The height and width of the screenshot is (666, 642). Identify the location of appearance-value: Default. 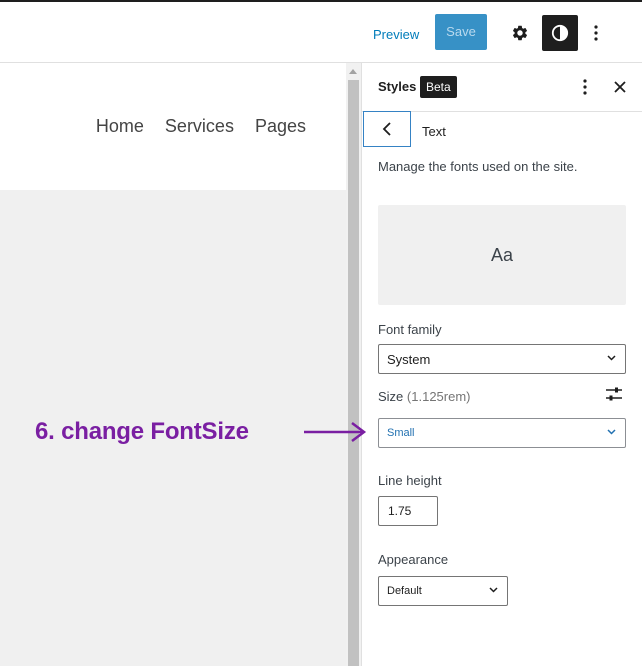
(404, 591).